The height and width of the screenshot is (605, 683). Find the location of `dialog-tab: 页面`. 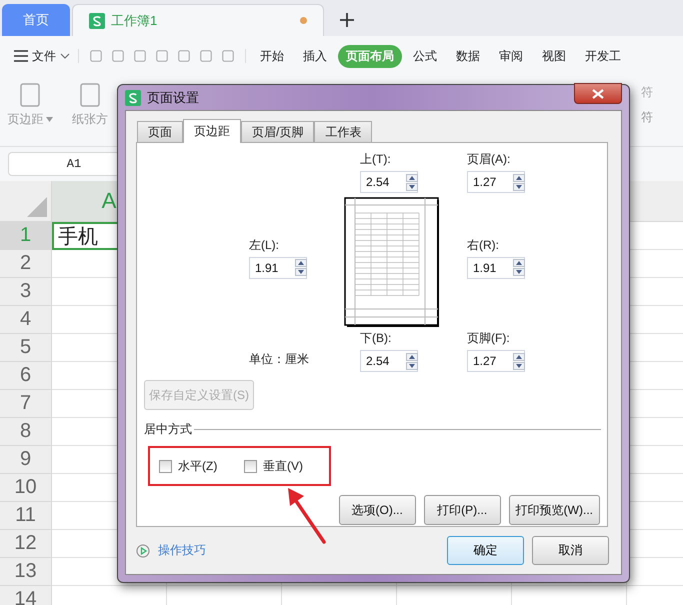

dialog-tab: 页面 is located at coordinates (160, 131).